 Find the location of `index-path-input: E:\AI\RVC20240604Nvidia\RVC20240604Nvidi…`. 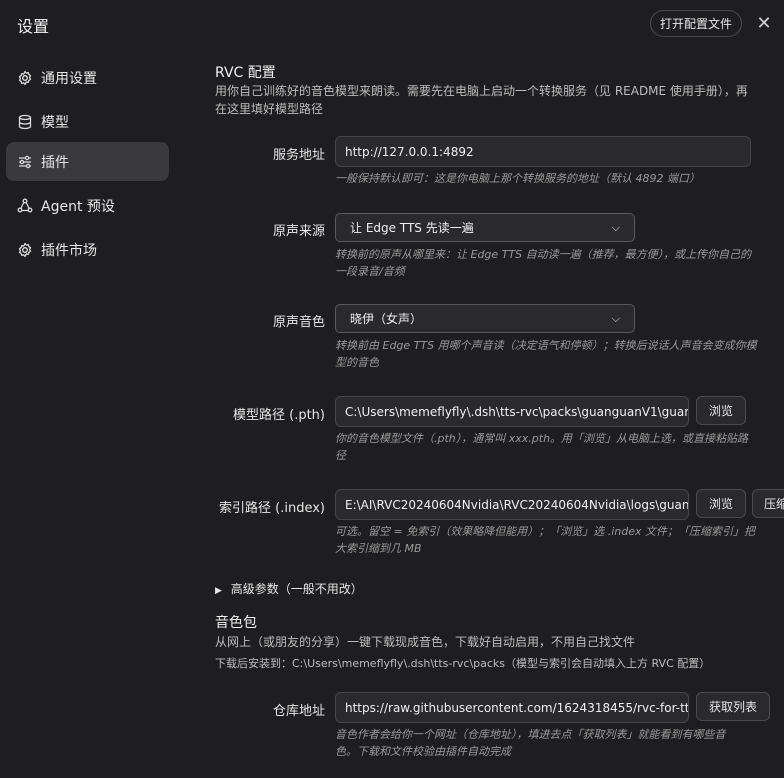

index-path-input: E:\AI\RVC20240604Nvidia\RVC20240604Nvidi… is located at coordinates (512, 504).